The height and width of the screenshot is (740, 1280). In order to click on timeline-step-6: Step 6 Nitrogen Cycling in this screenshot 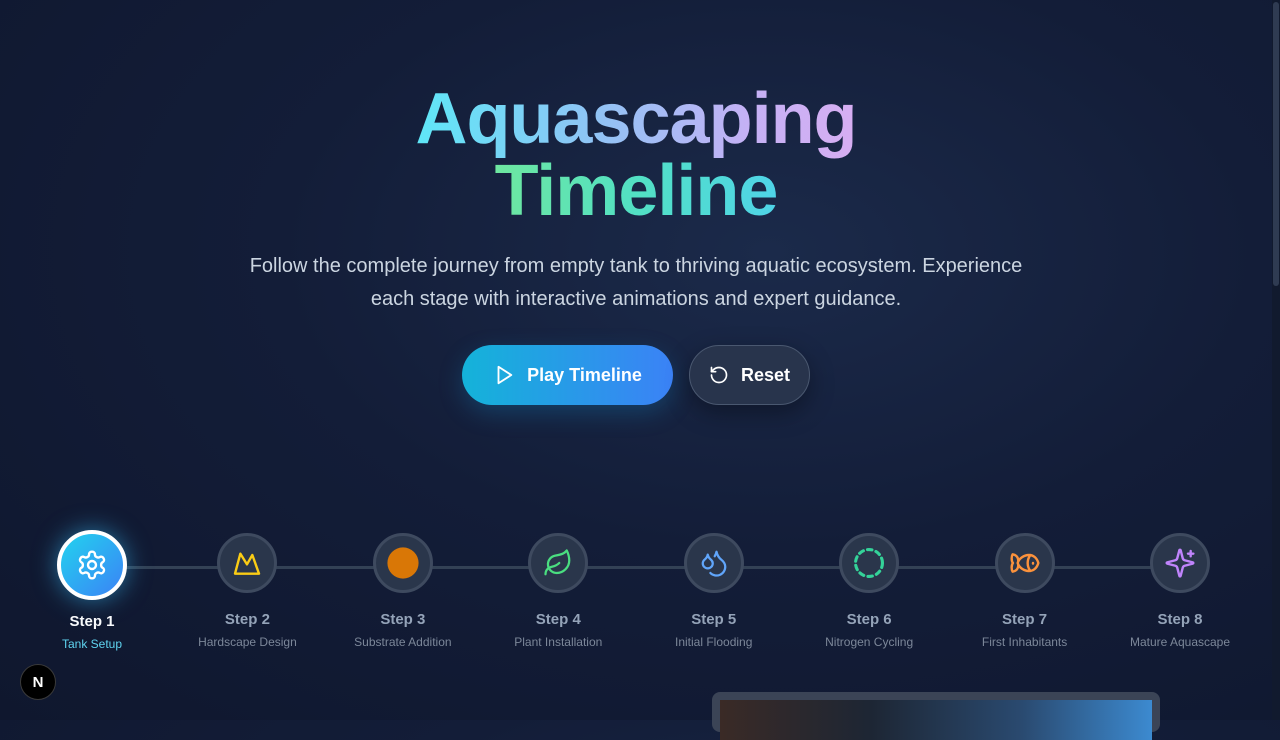, I will do `click(869, 591)`.